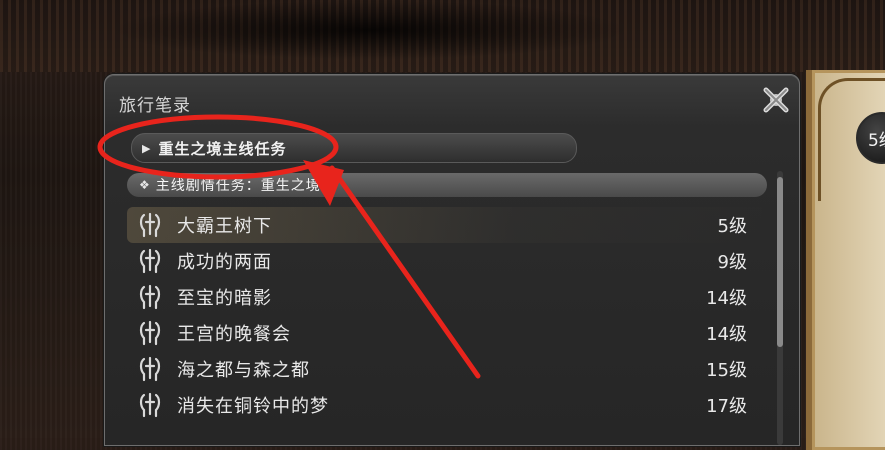  I want to click on section-header: ❖ 主线剧情任务：重生之境, so click(447, 185).